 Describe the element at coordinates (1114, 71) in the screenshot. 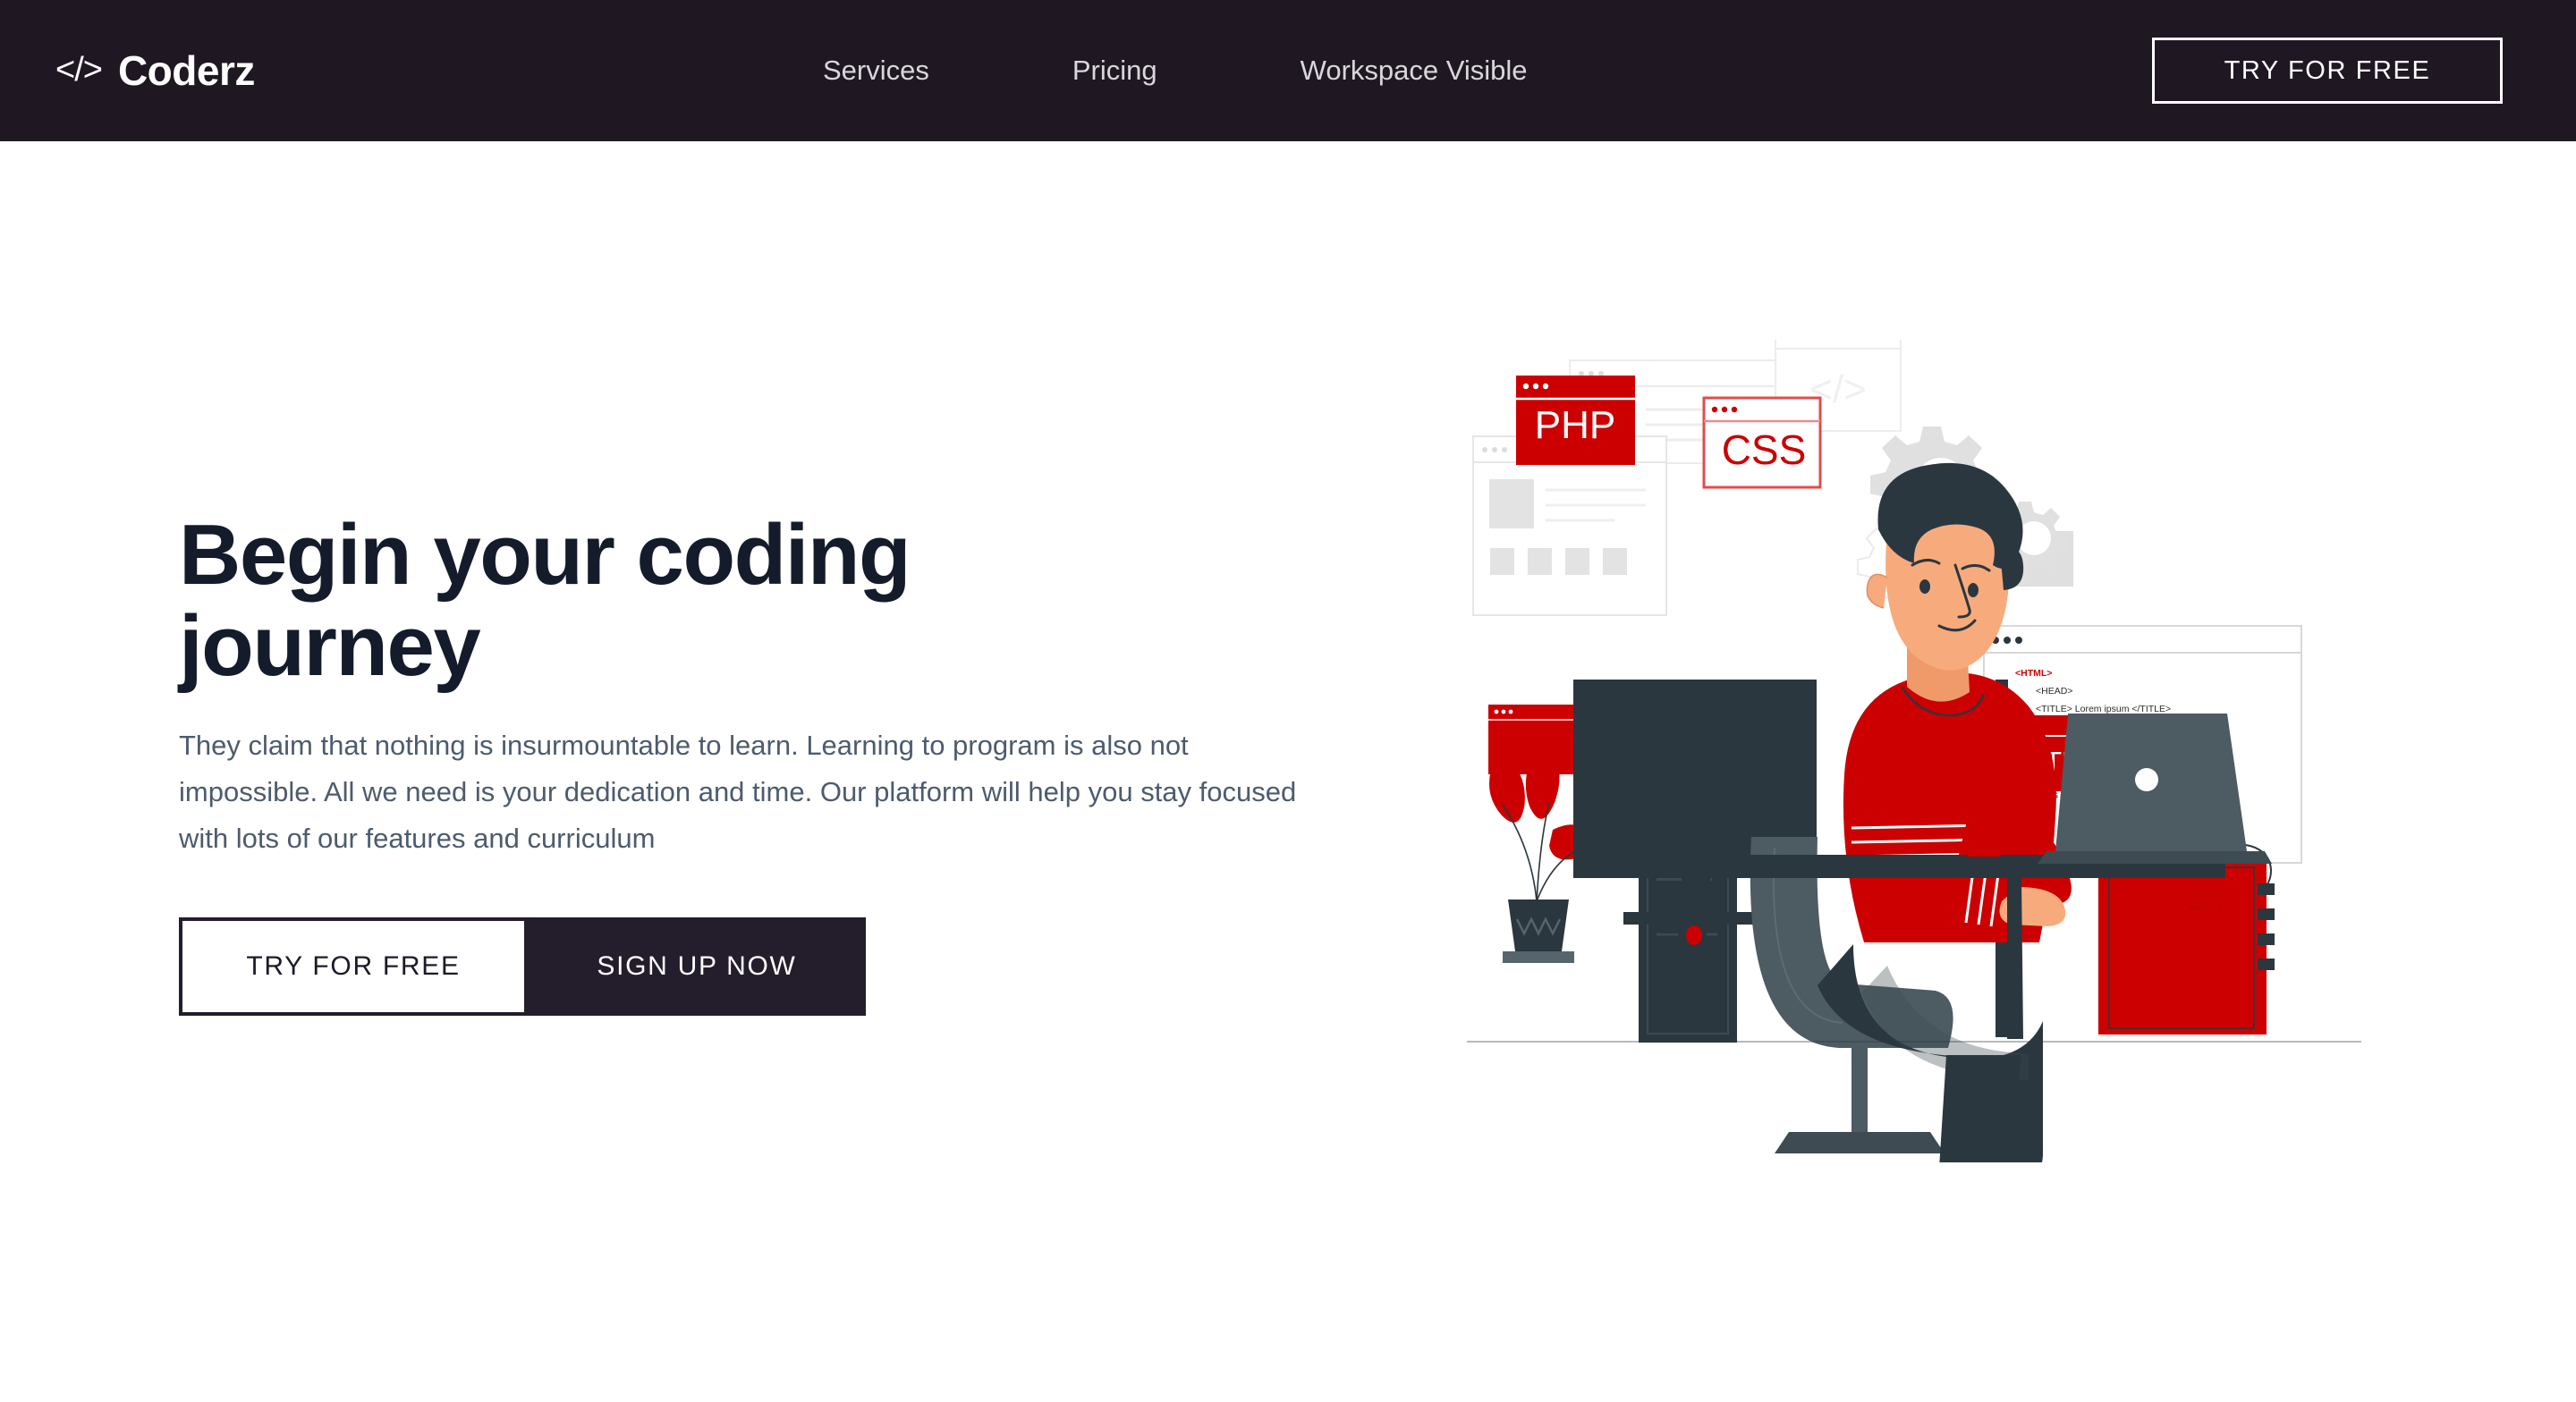

I see `nav-link-pricing: Pricing` at that location.